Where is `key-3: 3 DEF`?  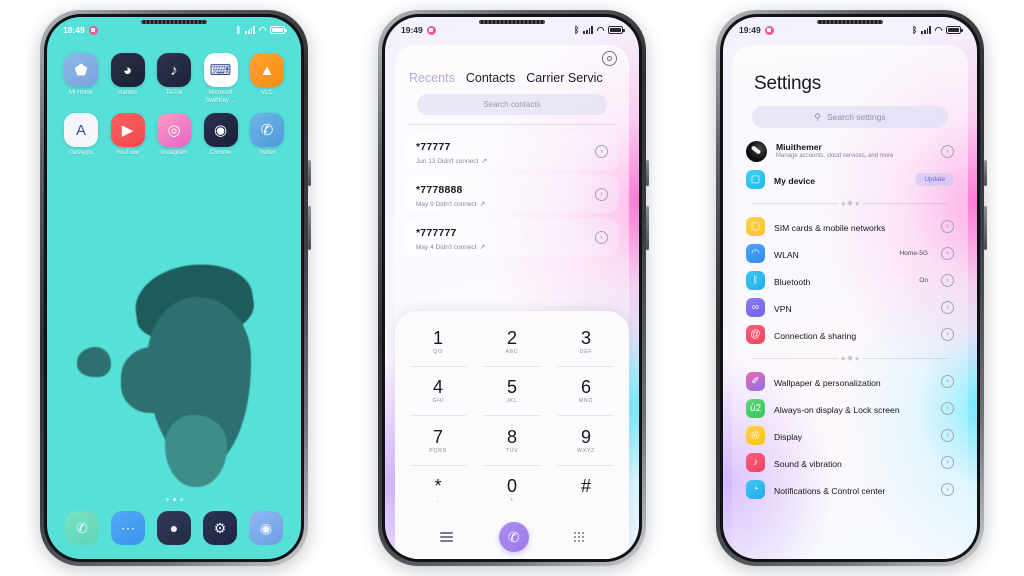 key-3: 3 DEF is located at coordinates (586, 342).